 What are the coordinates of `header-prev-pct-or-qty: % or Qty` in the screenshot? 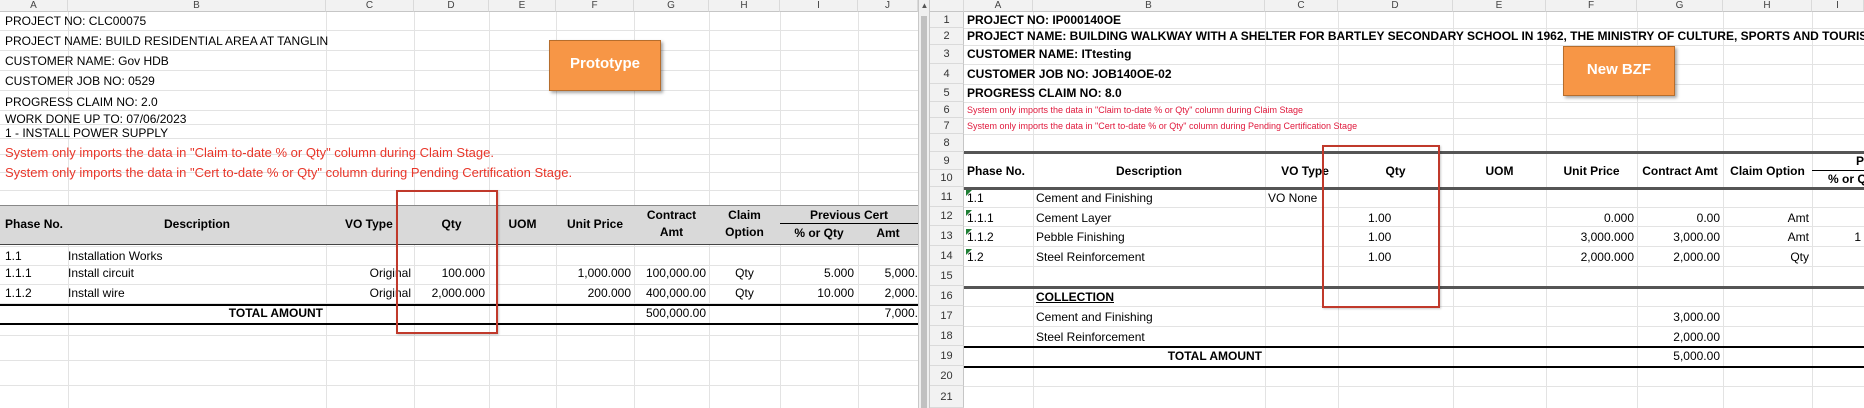 It's located at (819, 233).